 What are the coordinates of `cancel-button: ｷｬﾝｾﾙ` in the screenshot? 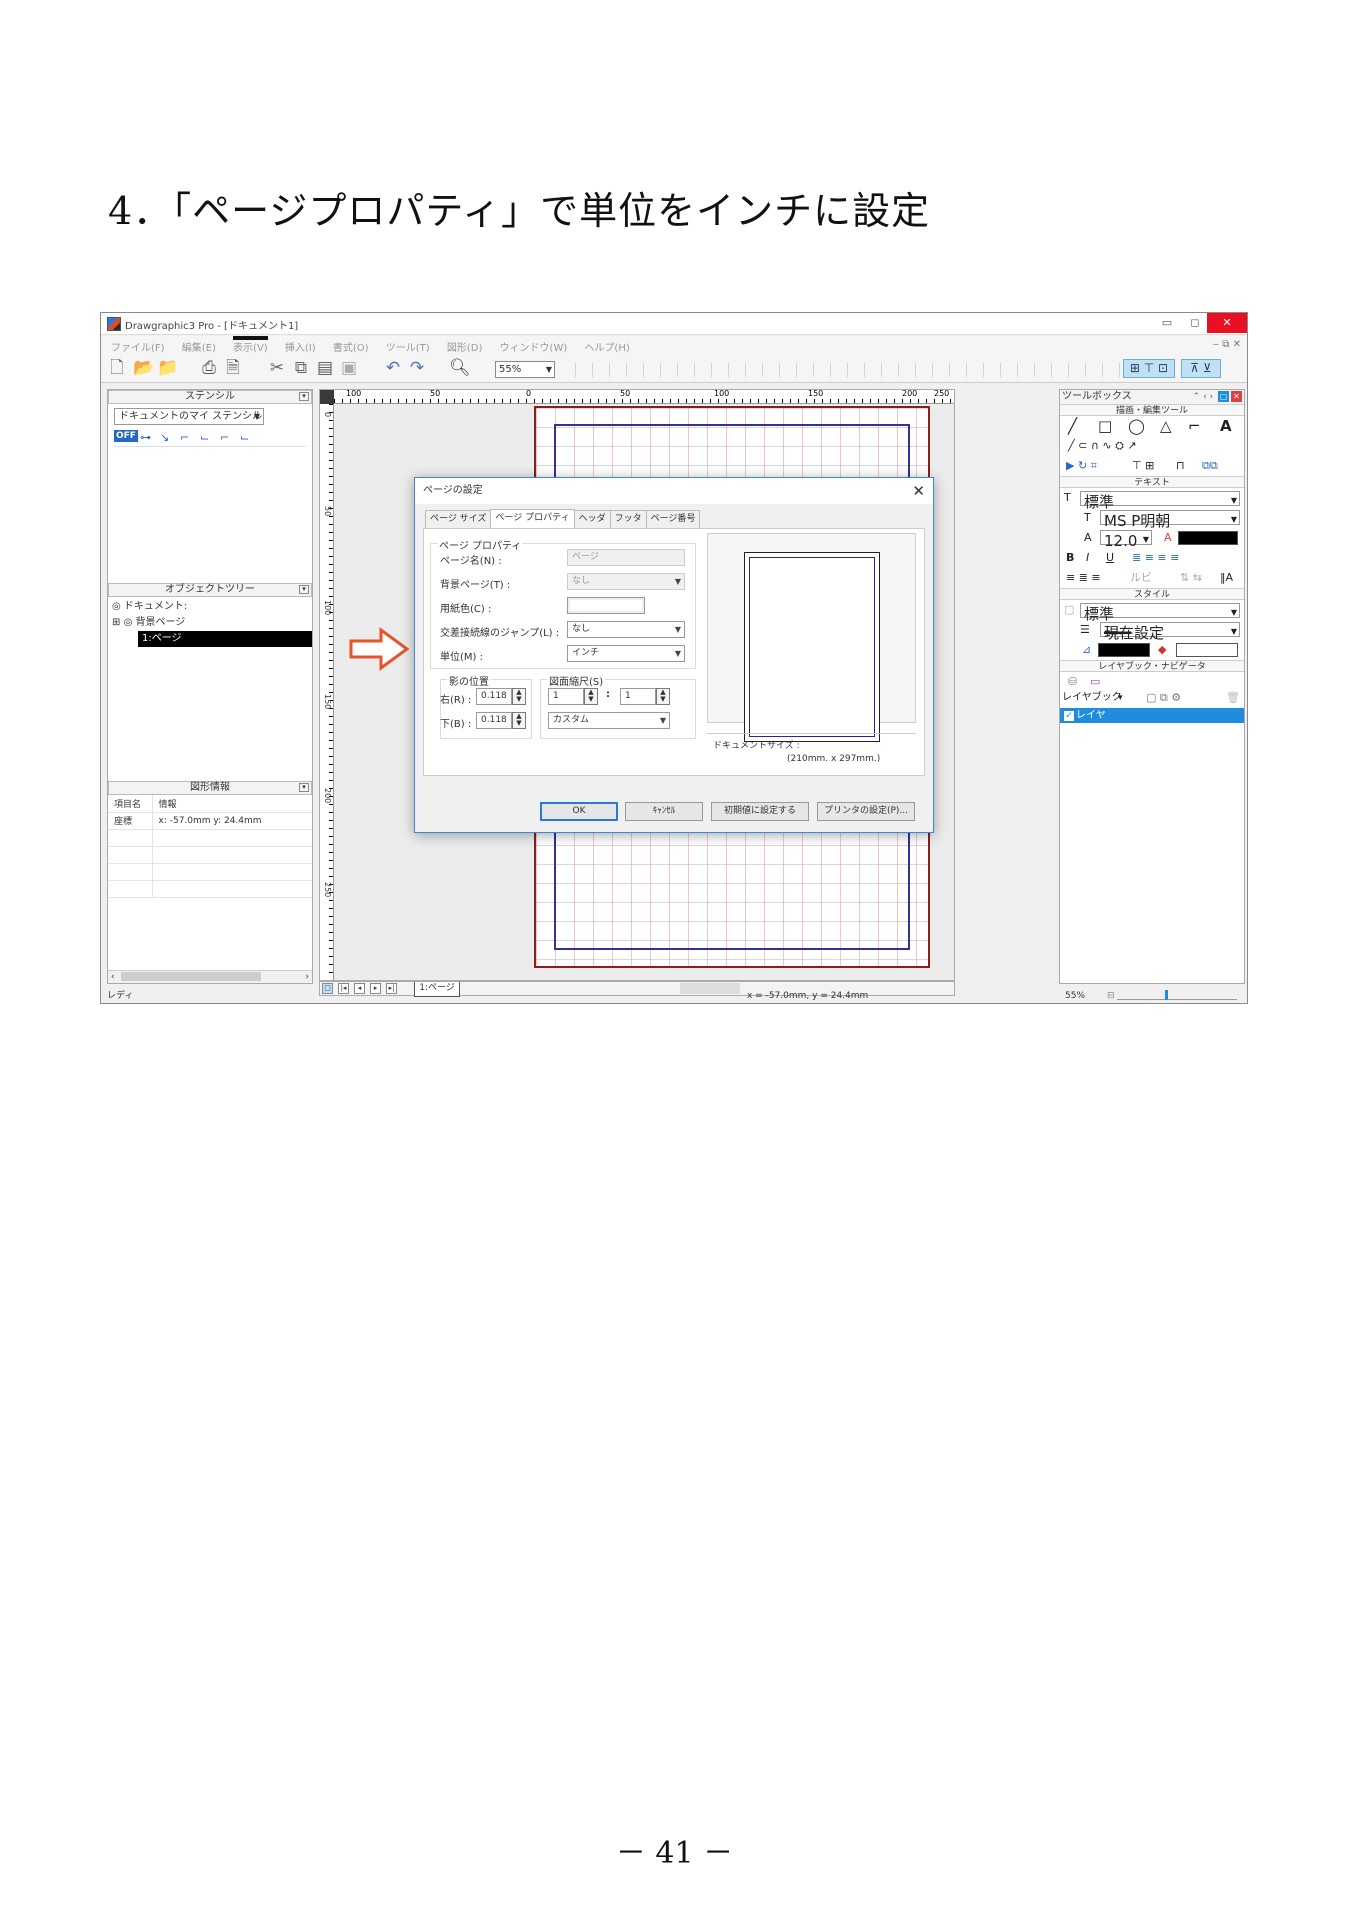 It's located at (664, 811).